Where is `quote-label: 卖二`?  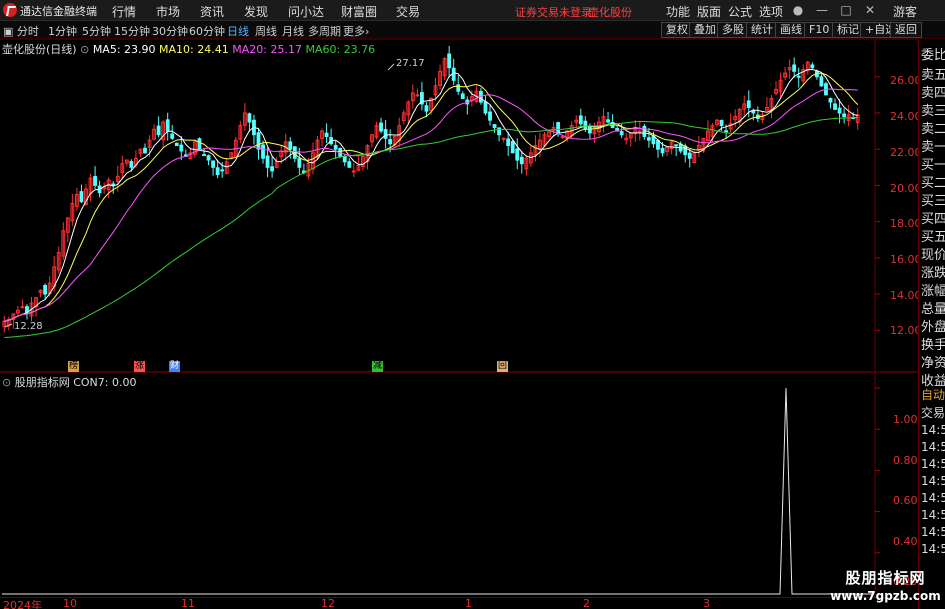
quote-label: 卖二 is located at coordinates (933, 129).